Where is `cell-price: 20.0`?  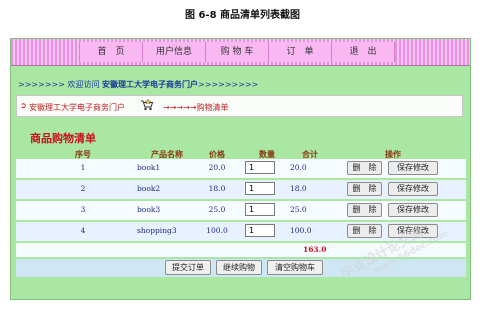
cell-price: 20.0 is located at coordinates (217, 167).